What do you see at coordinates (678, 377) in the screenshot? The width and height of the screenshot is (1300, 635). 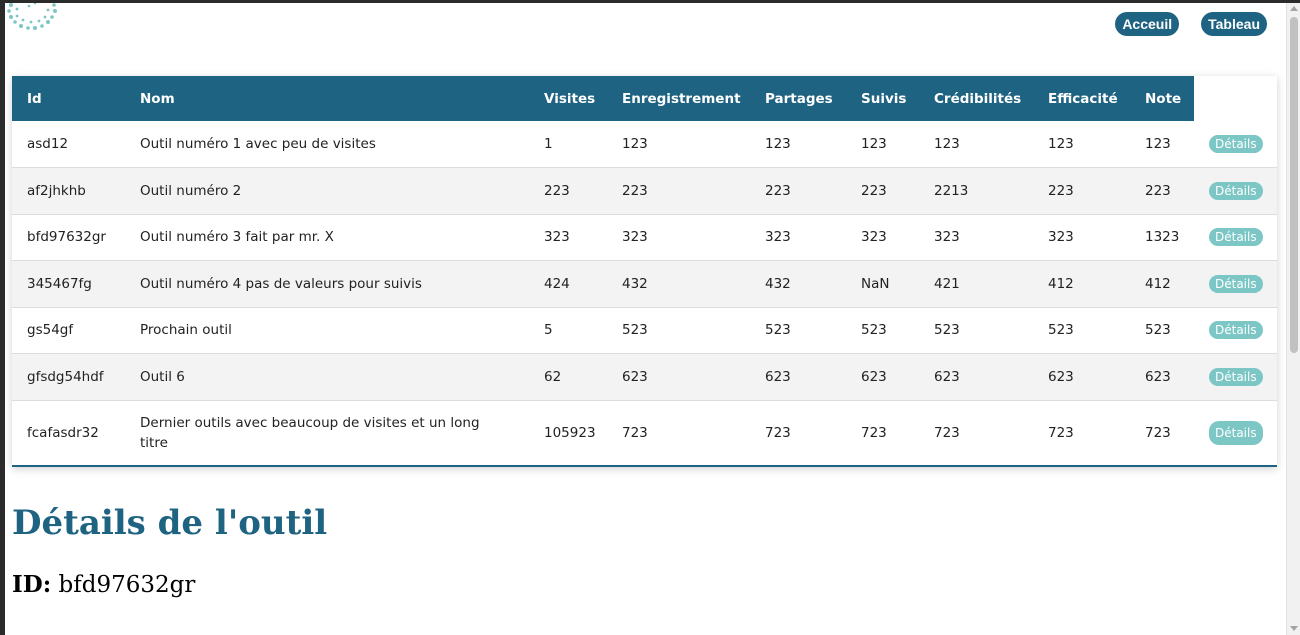 I see `cell-enregistrement: 623` at bounding box center [678, 377].